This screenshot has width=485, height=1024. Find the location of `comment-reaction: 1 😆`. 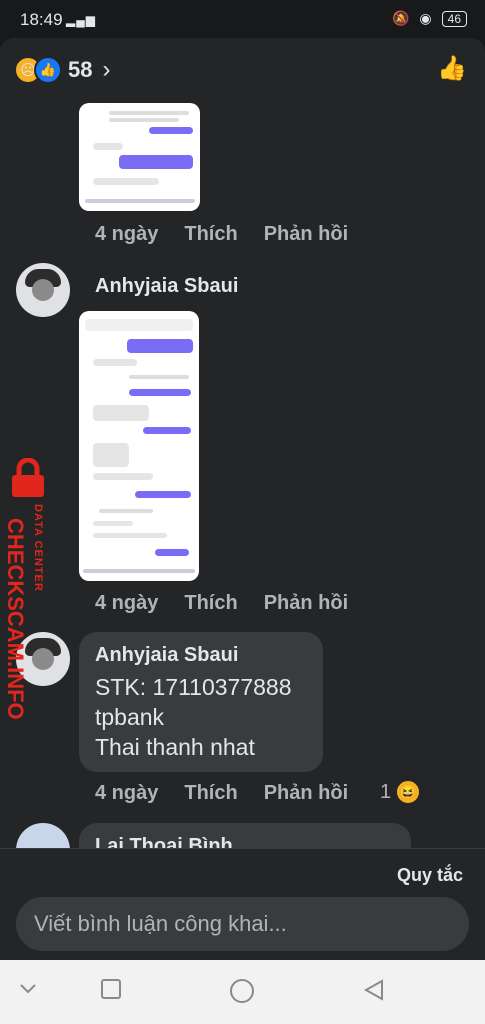

comment-reaction: 1 😆 is located at coordinates (401, 792).